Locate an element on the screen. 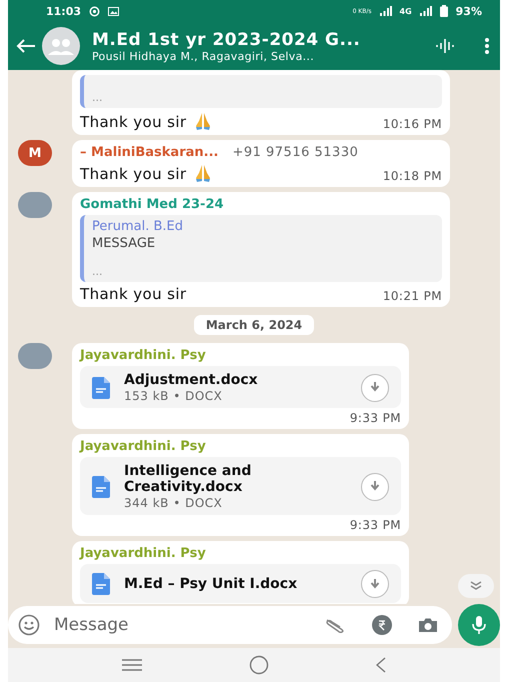  letter-avatar: M is located at coordinates (35, 153).